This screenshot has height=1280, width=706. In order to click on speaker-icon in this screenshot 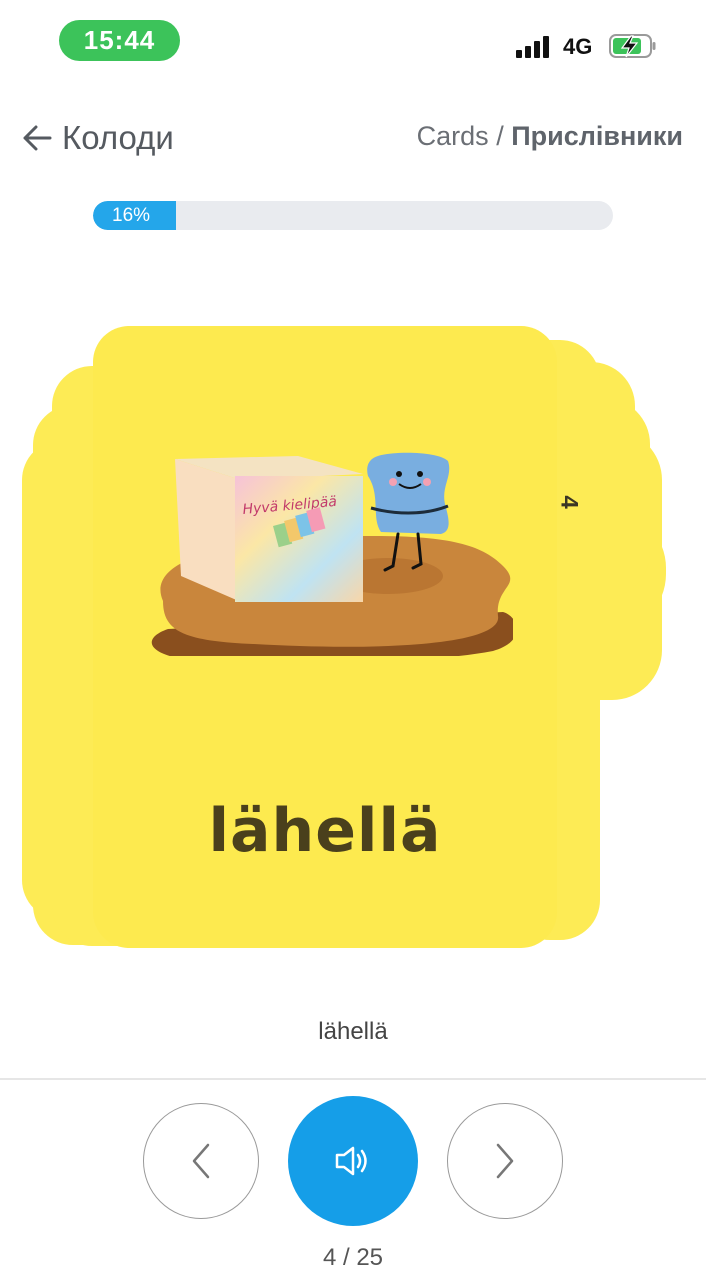, I will do `click(351, 1161)`.